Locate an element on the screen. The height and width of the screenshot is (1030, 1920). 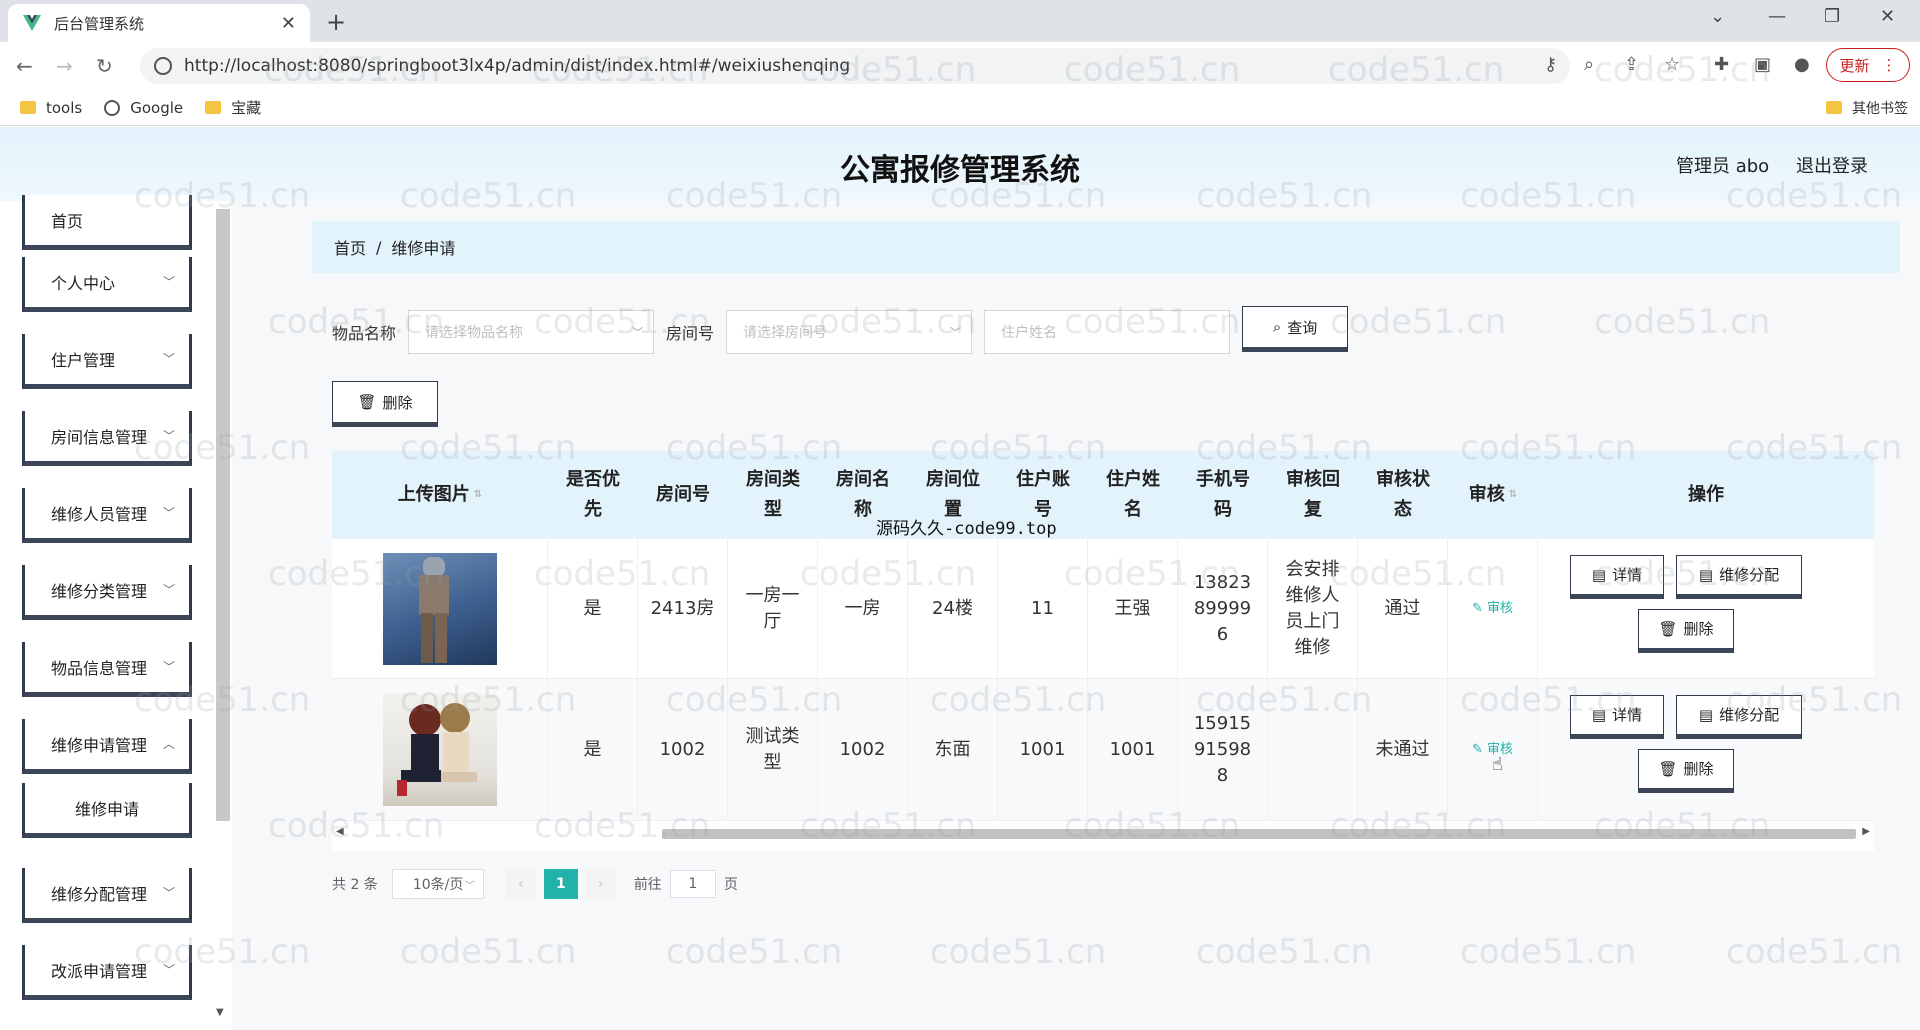
back-icon: ← is located at coordinates (24, 66).